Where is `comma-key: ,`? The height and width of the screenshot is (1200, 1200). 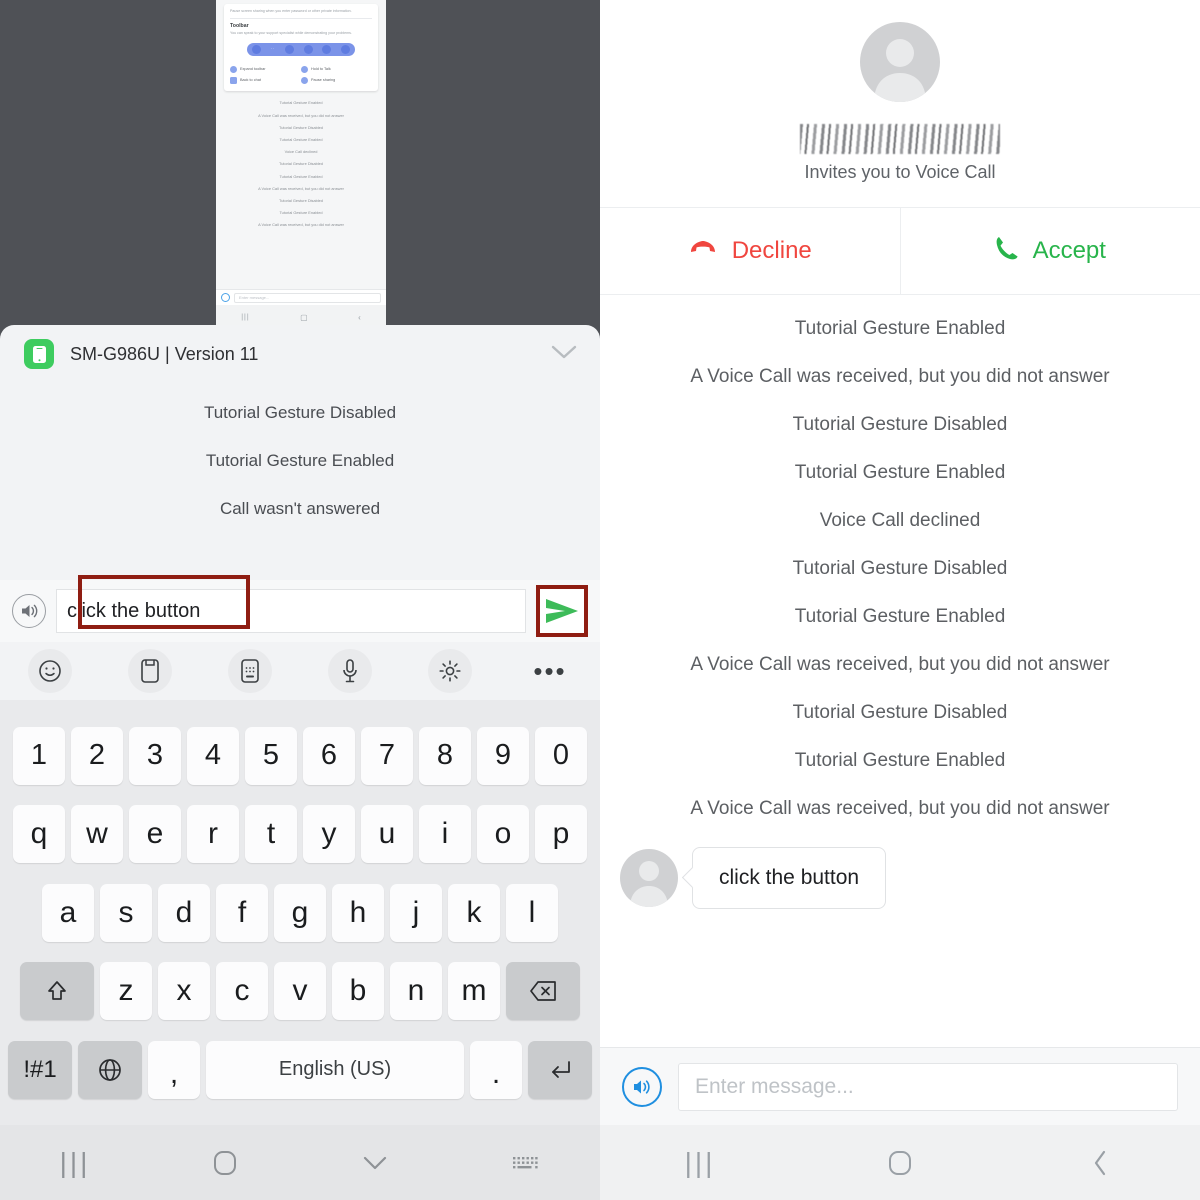 comma-key: , is located at coordinates (174, 1069).